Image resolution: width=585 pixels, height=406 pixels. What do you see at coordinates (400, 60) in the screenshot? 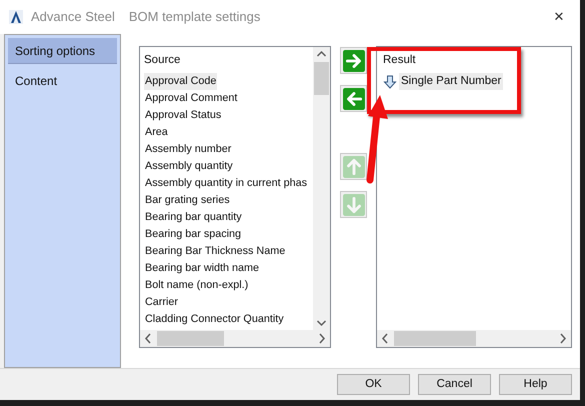
I see `list-header: Result` at bounding box center [400, 60].